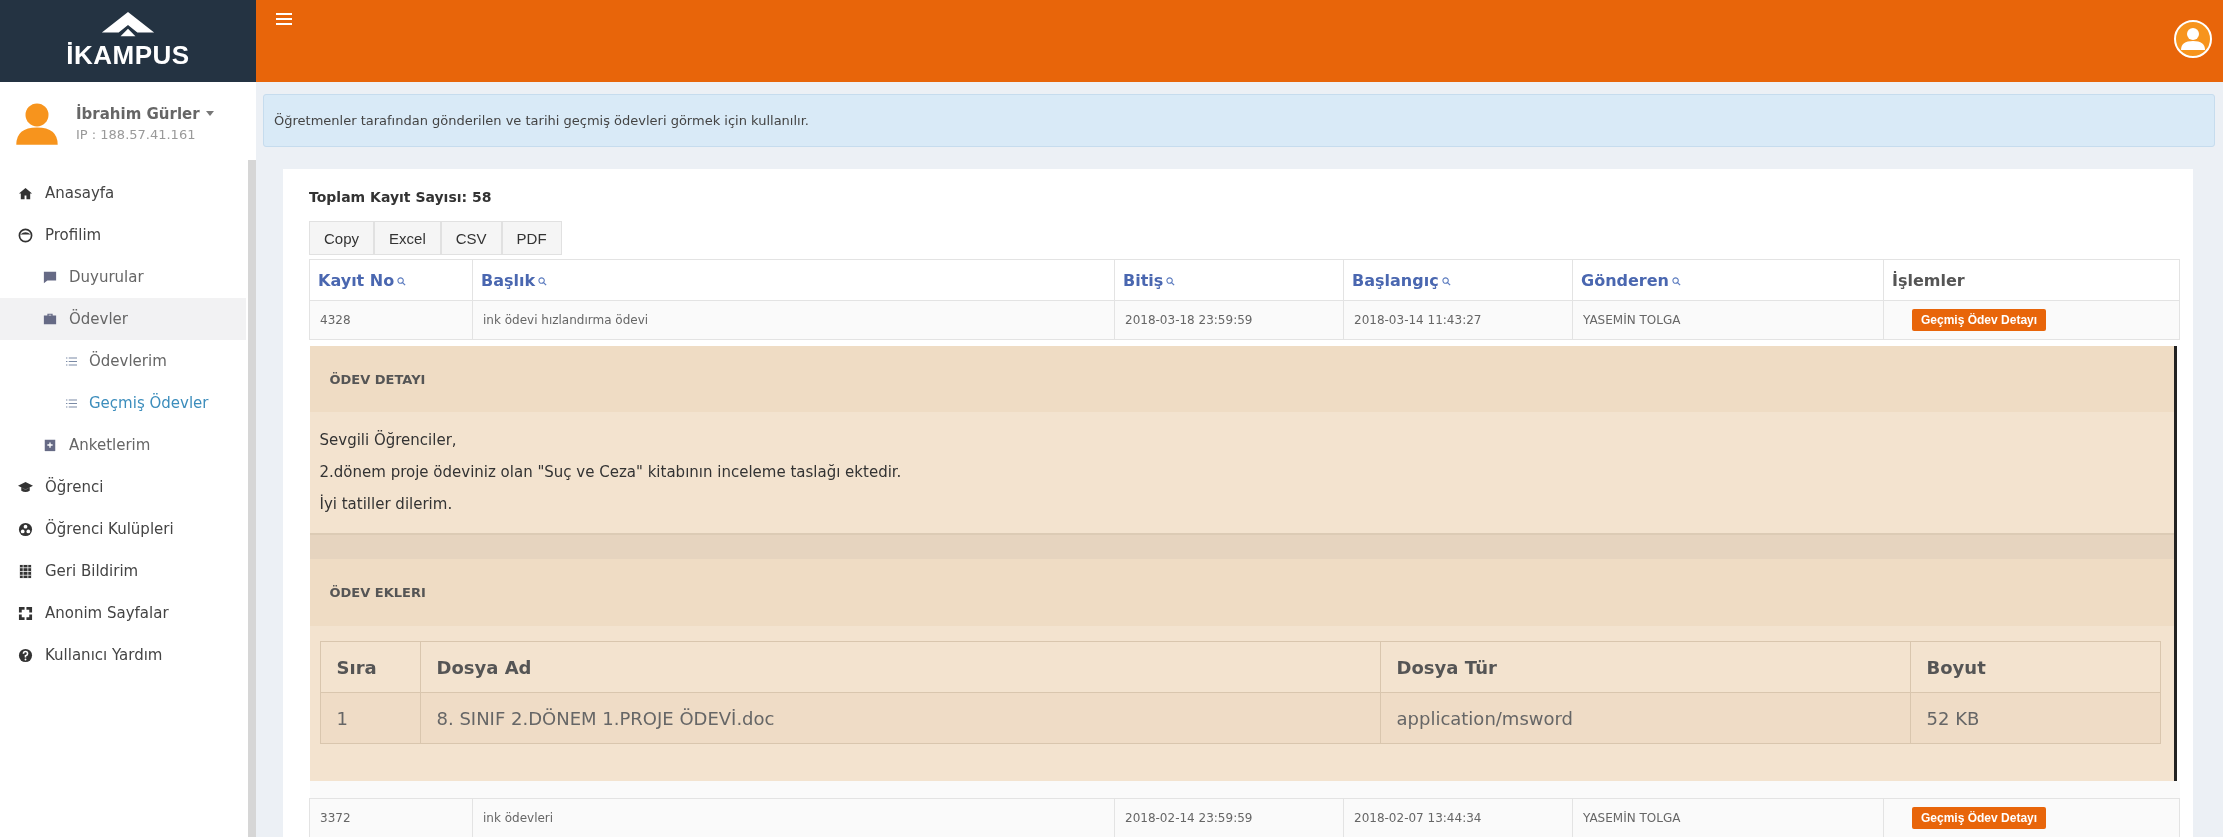  What do you see at coordinates (342, 238) in the screenshot?
I see `export-button: Copy` at bounding box center [342, 238].